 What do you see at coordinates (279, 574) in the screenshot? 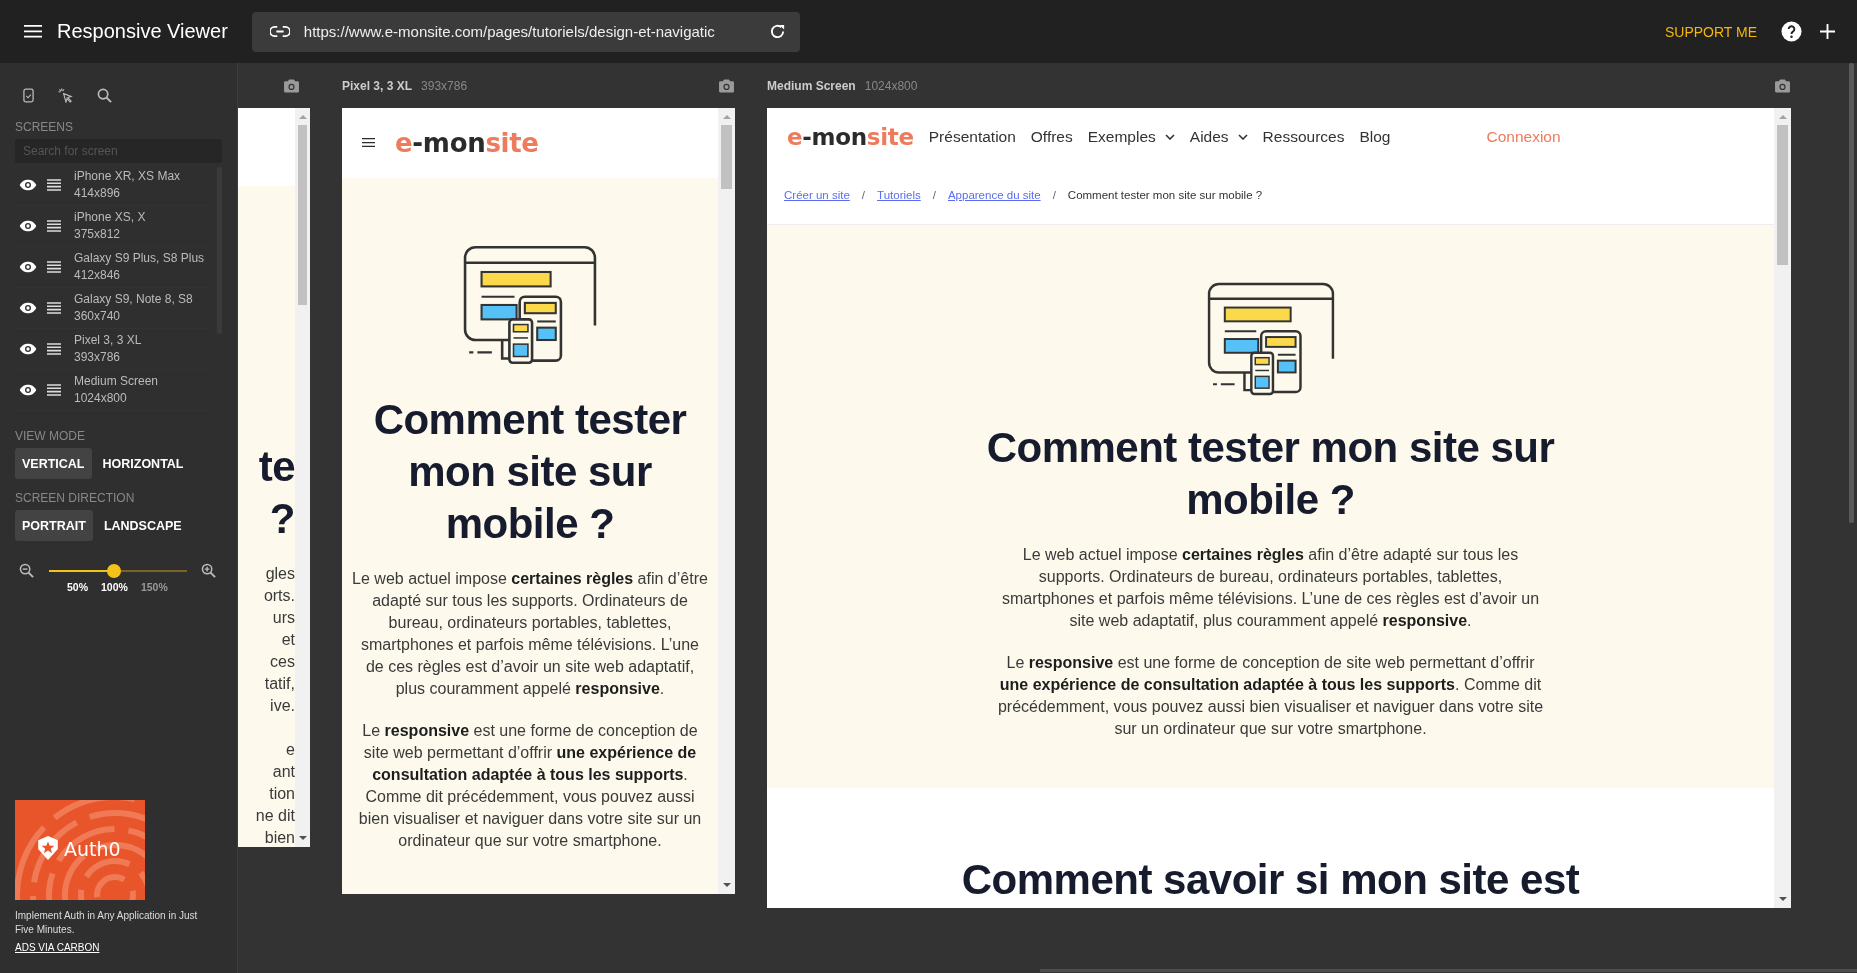
I see `text-fragment: gles` at bounding box center [279, 574].